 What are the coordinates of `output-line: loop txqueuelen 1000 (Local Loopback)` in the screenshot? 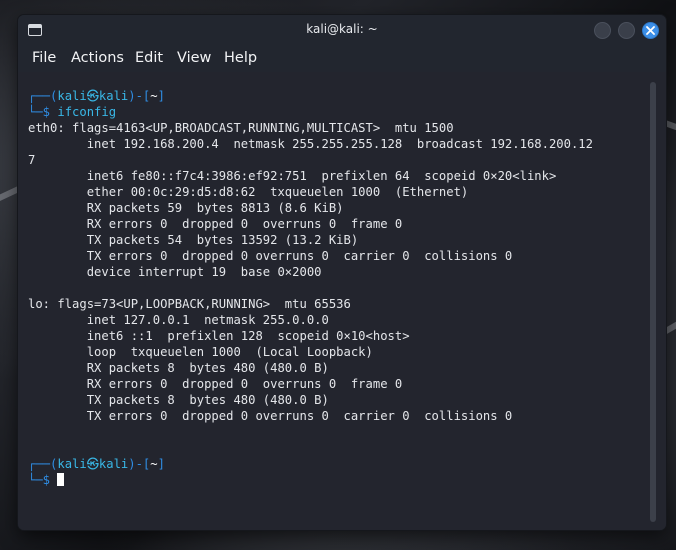 It's located at (200, 352).